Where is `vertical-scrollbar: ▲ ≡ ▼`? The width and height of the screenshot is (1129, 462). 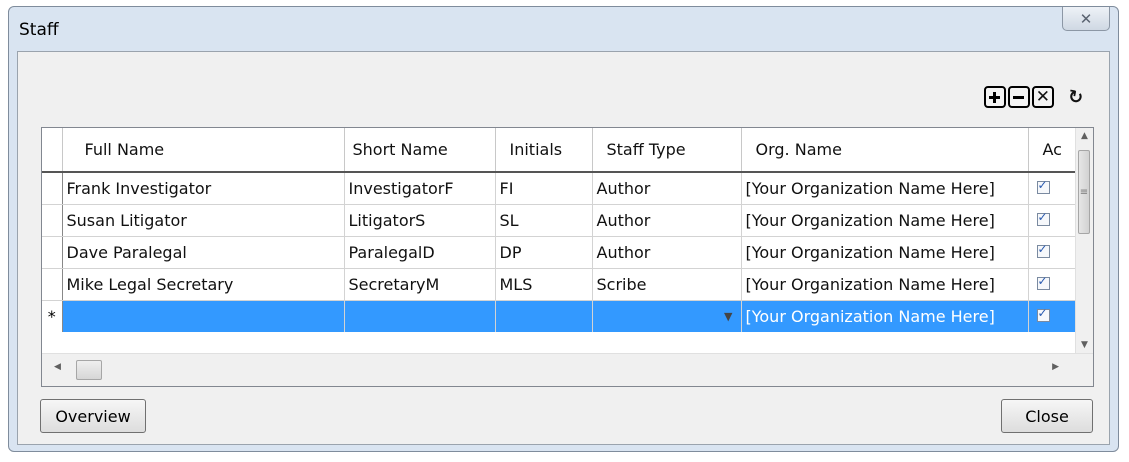 vertical-scrollbar: ▲ ≡ ▼ is located at coordinates (1084, 241).